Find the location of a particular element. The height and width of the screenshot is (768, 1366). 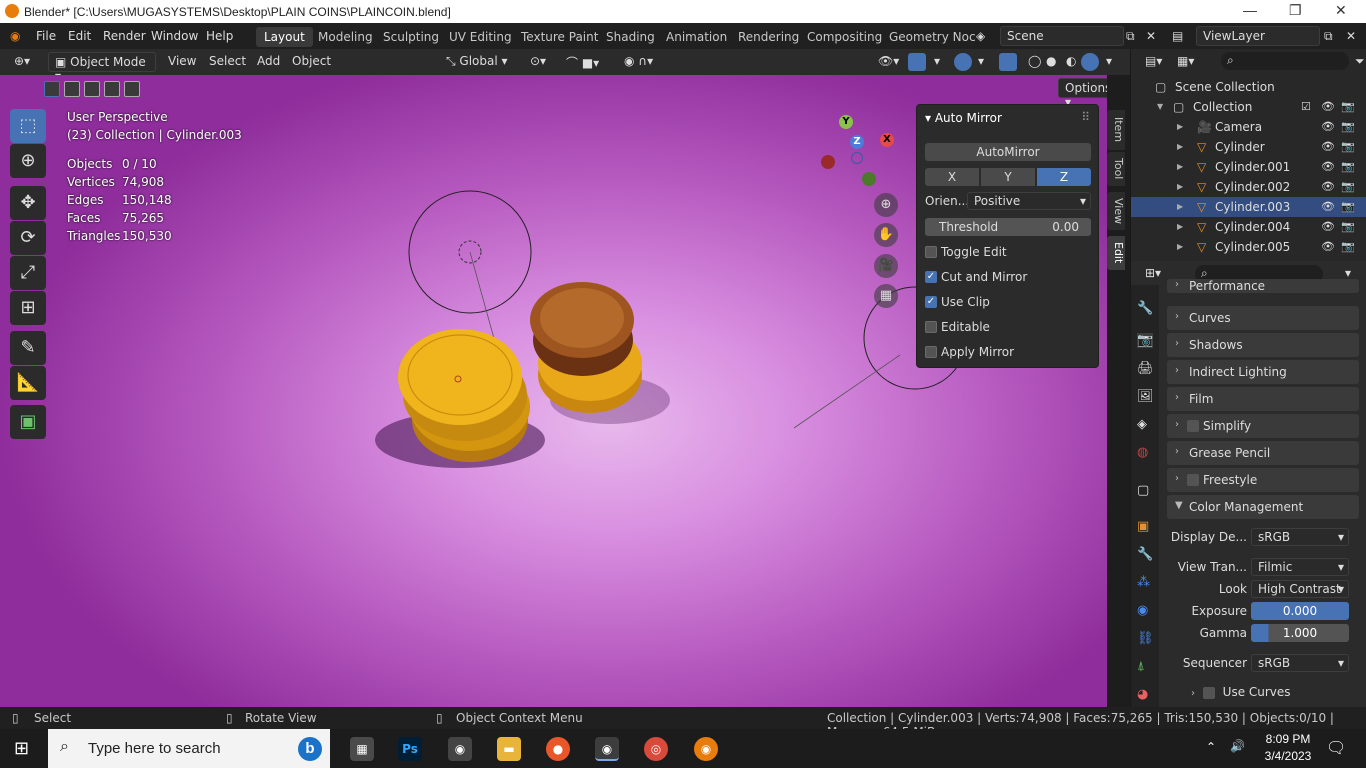

panel-drag-handle-icon: ⠿ is located at coordinates (1085, 117).